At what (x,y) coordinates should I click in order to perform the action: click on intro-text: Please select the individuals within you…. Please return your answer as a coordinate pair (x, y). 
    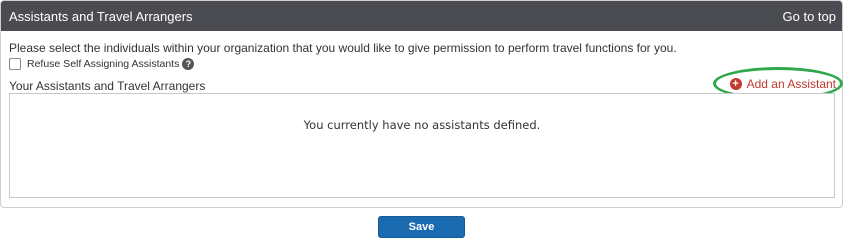
    Looking at the image, I should click on (343, 48).